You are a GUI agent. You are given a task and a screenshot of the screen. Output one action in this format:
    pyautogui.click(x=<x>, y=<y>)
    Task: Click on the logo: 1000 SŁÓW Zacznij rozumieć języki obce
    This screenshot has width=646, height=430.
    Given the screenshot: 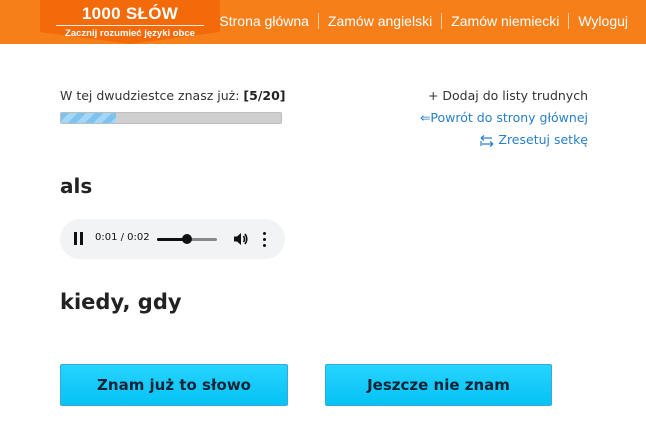 What is the action you would take?
    pyautogui.click(x=130, y=22)
    